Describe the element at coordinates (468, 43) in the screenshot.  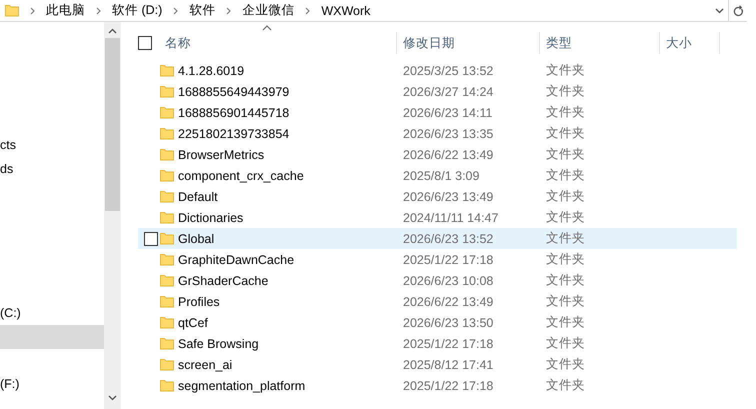
I see `column-header: 修改日期` at that location.